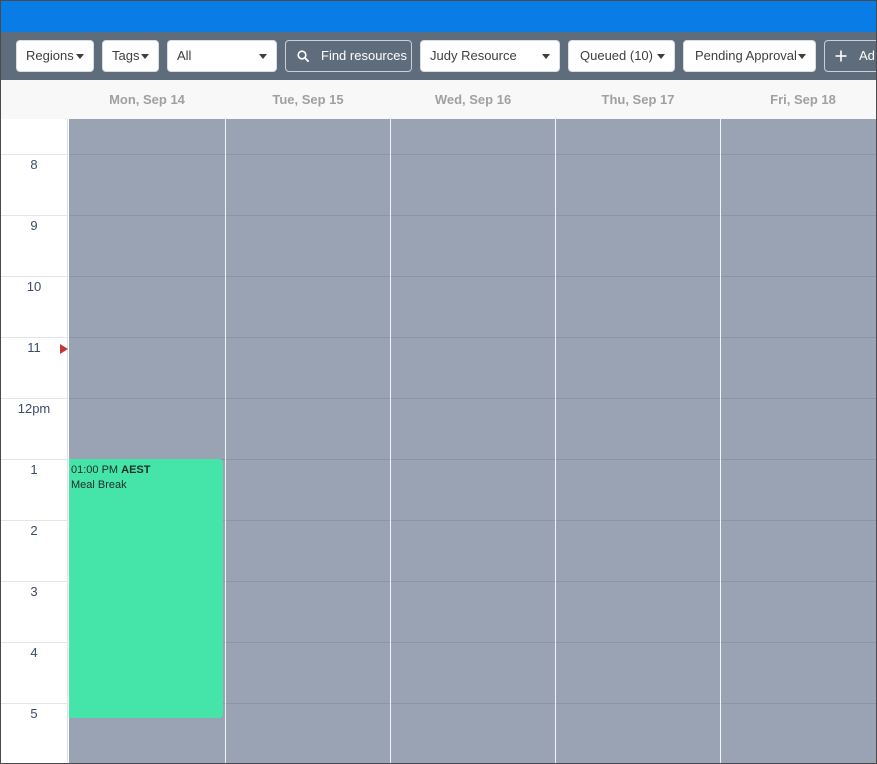 The width and height of the screenshot is (877, 764). I want to click on event-time: 01:00 PM AEST, so click(146, 470).